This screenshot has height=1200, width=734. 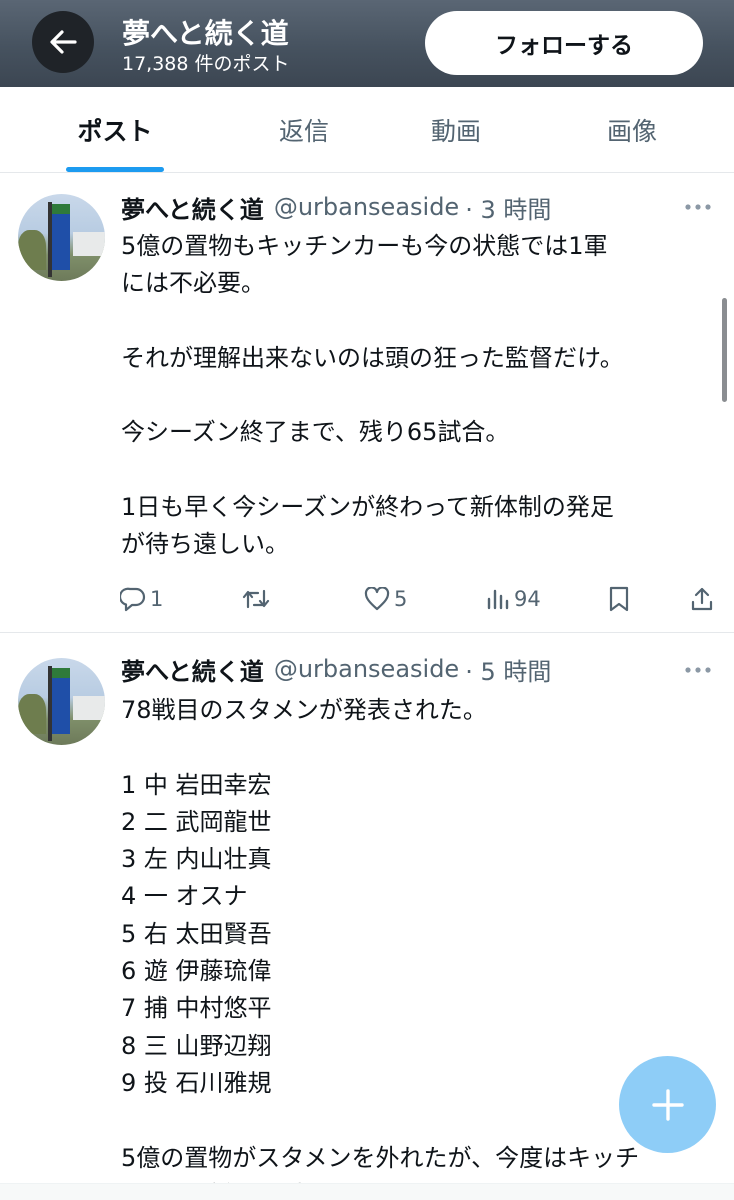 I want to click on profile-tabs: ポスト 返信 動画 画像, so click(x=367, y=130).